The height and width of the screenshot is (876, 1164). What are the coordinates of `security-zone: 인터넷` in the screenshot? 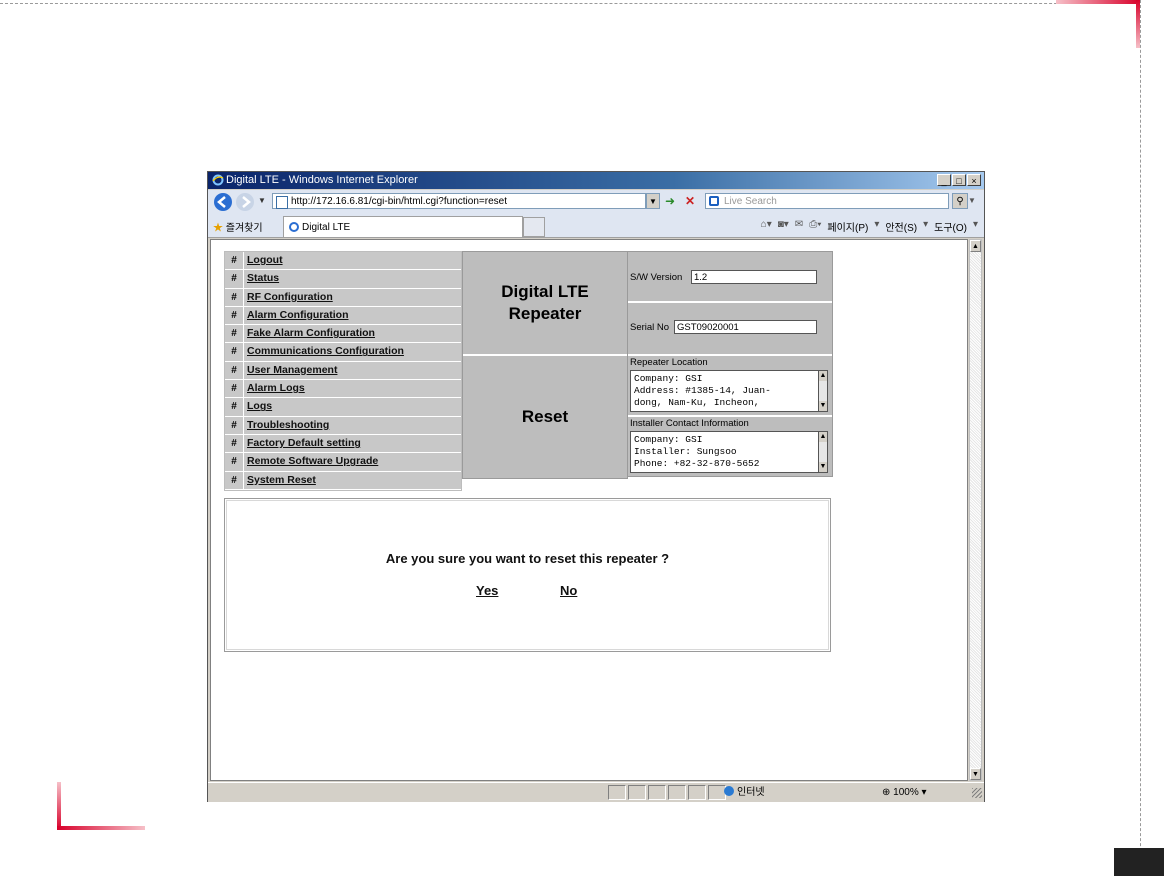 It's located at (744, 792).